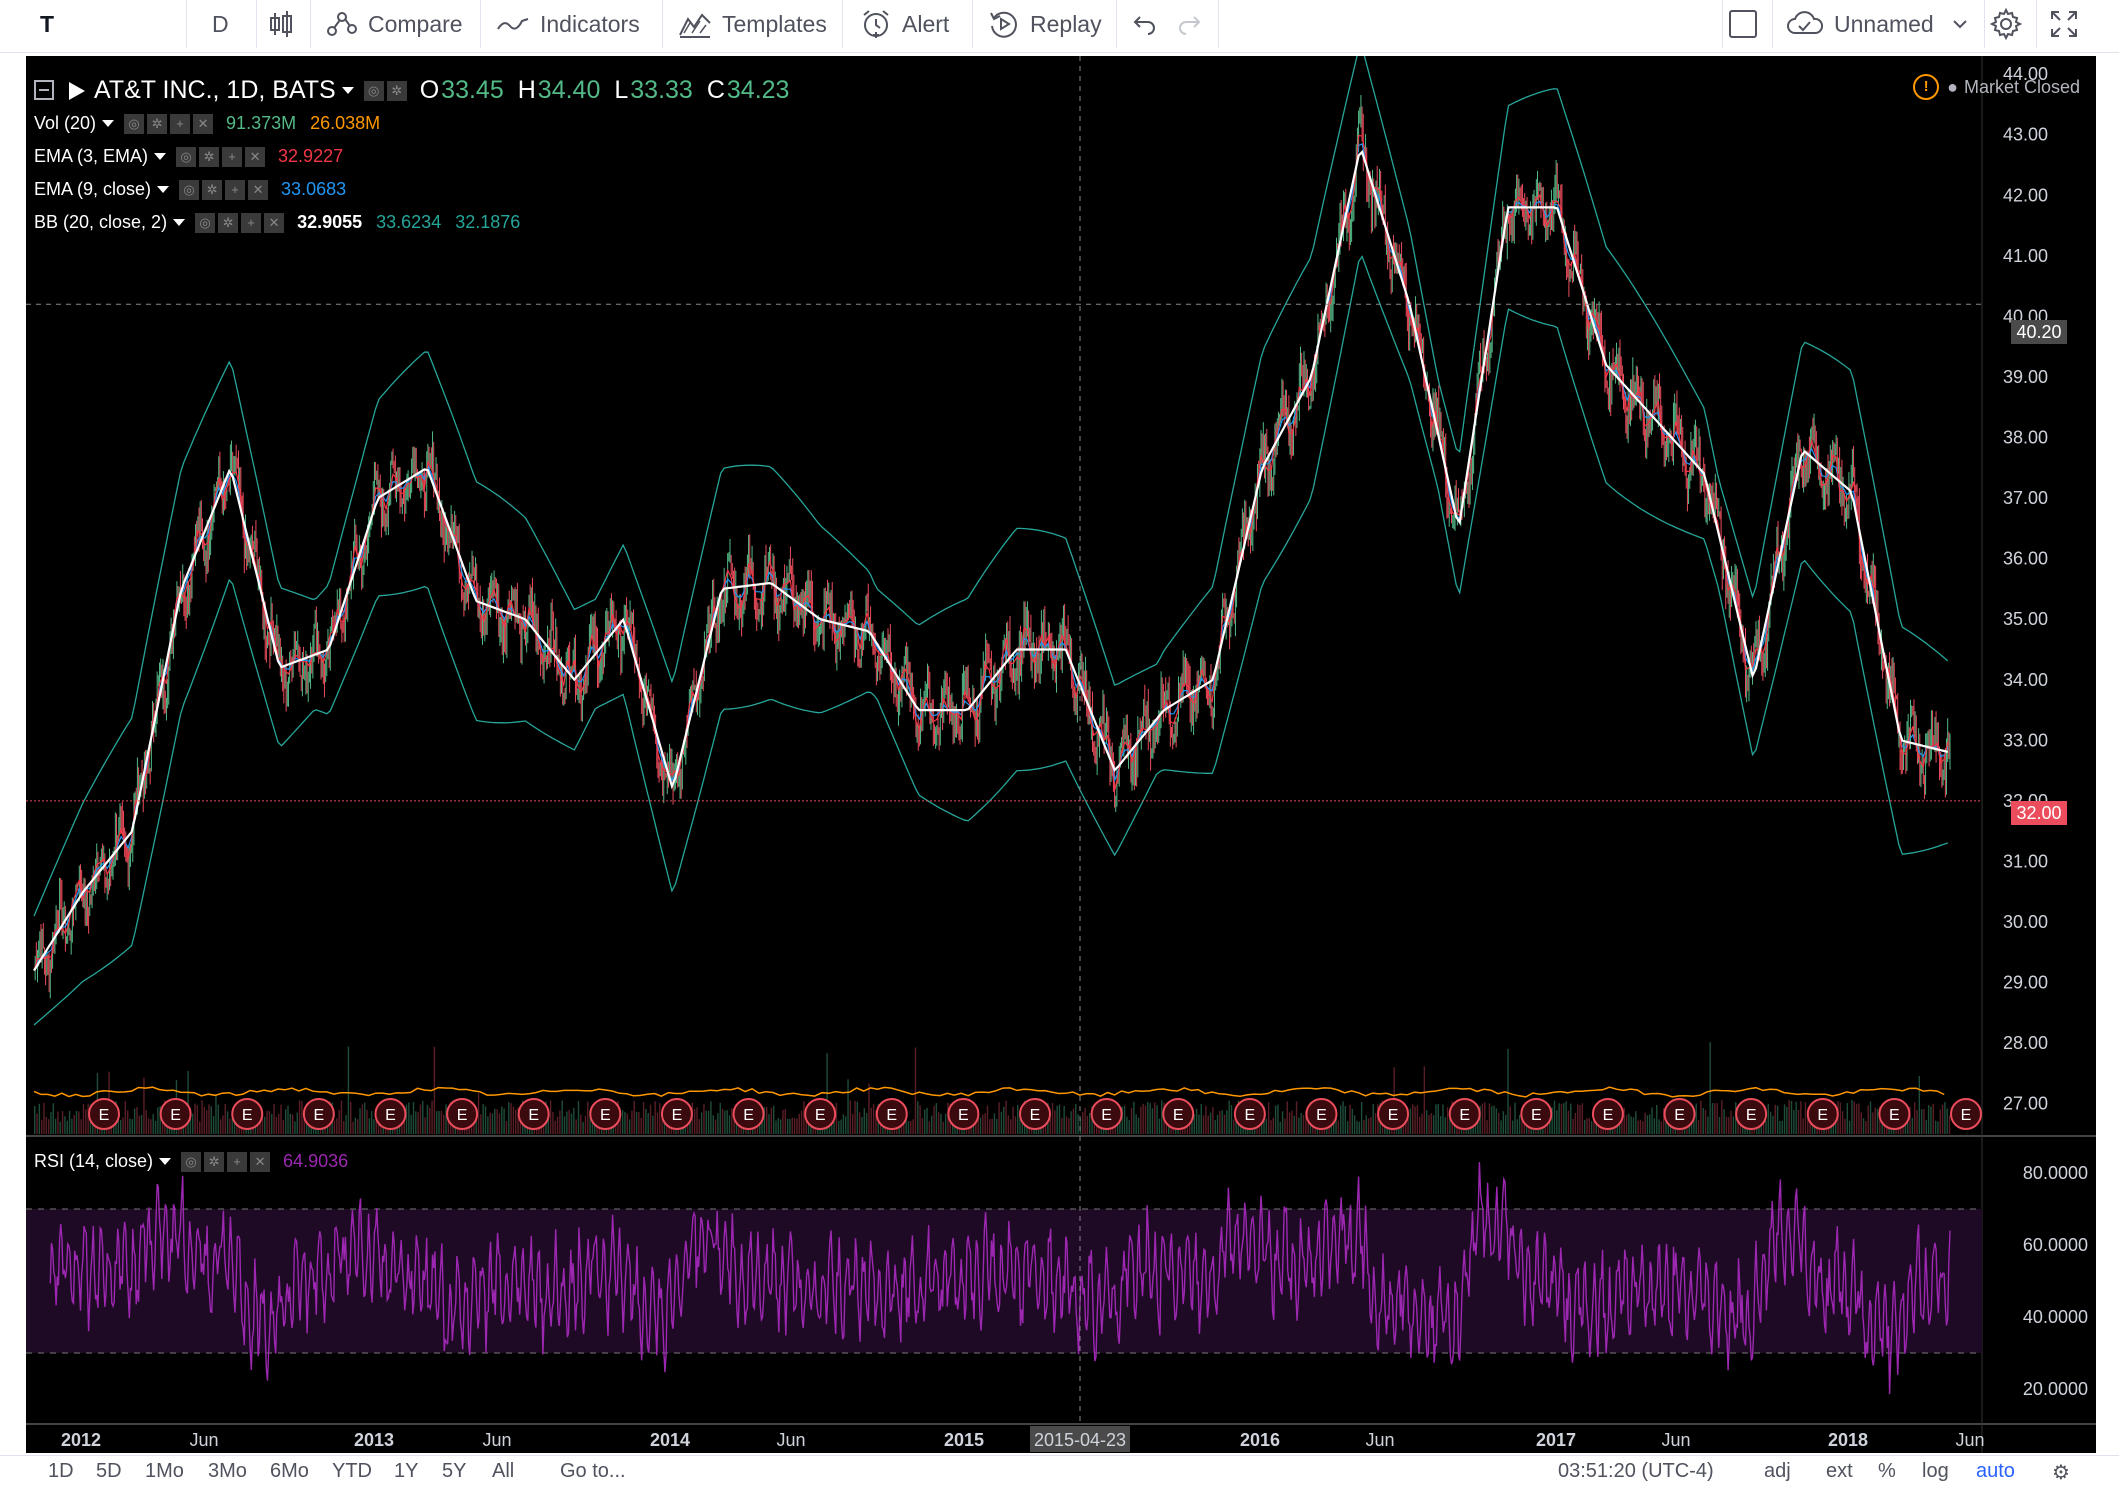 This screenshot has height=1486, width=2119. Describe the element at coordinates (93, 1161) in the screenshot. I see `rsi-title: RSI (14, close)` at that location.